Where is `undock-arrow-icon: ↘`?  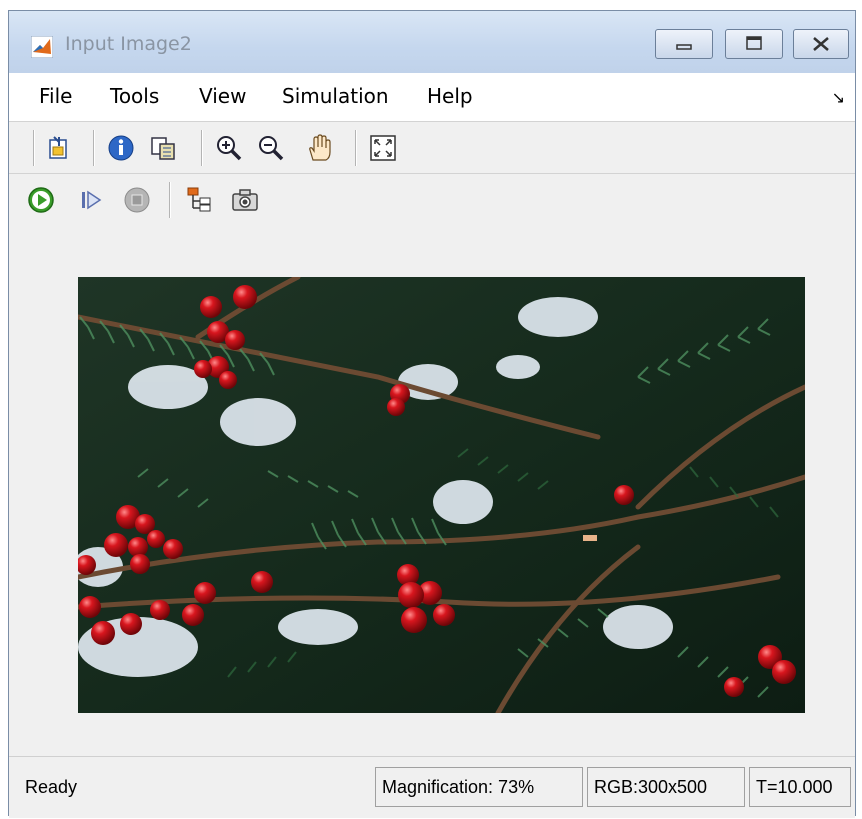 undock-arrow-icon: ↘ is located at coordinates (838, 97).